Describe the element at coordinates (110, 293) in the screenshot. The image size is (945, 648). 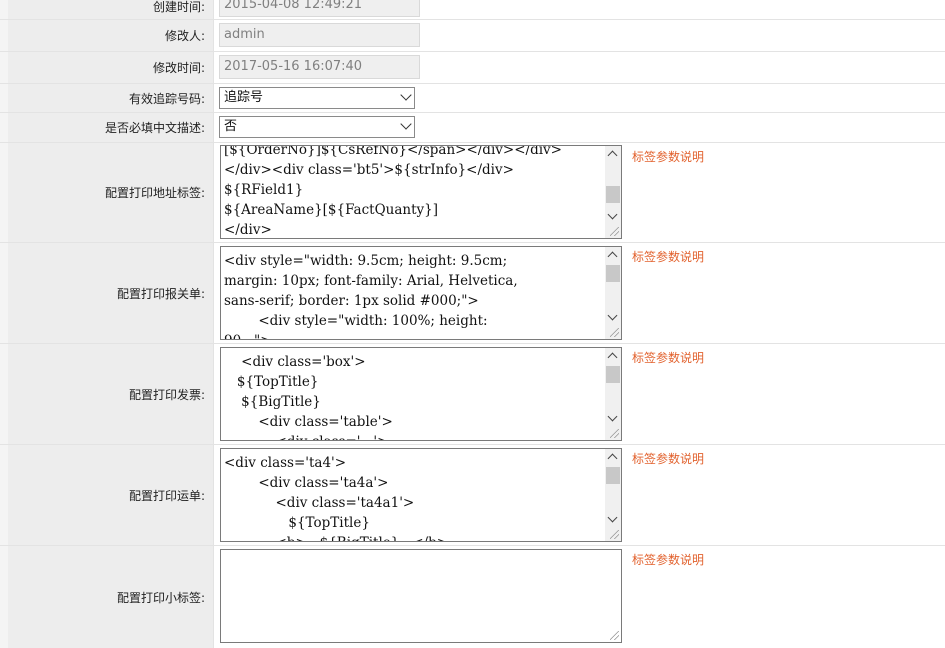
I see `customs-form-label: 配置打印报关单:` at that location.